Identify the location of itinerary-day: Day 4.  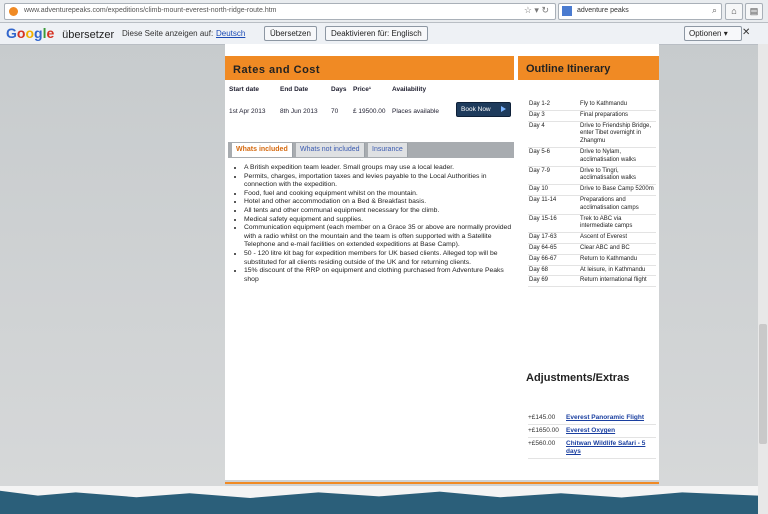
(553, 134).